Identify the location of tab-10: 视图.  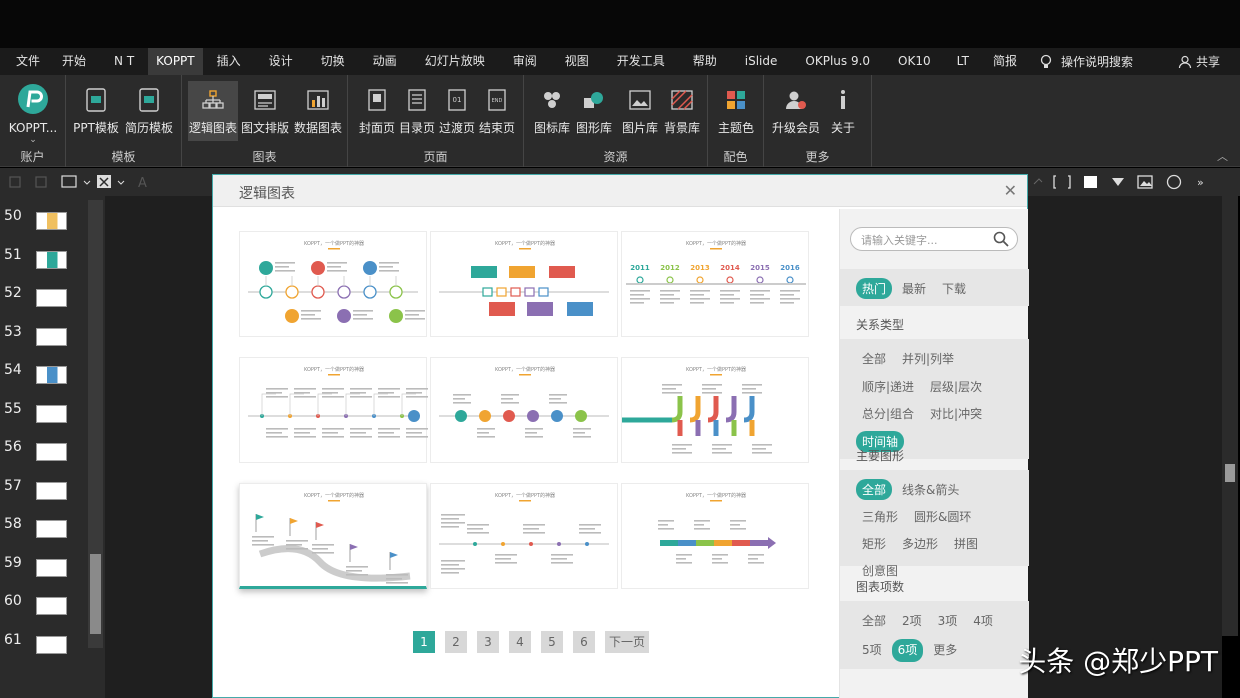
(577, 61).